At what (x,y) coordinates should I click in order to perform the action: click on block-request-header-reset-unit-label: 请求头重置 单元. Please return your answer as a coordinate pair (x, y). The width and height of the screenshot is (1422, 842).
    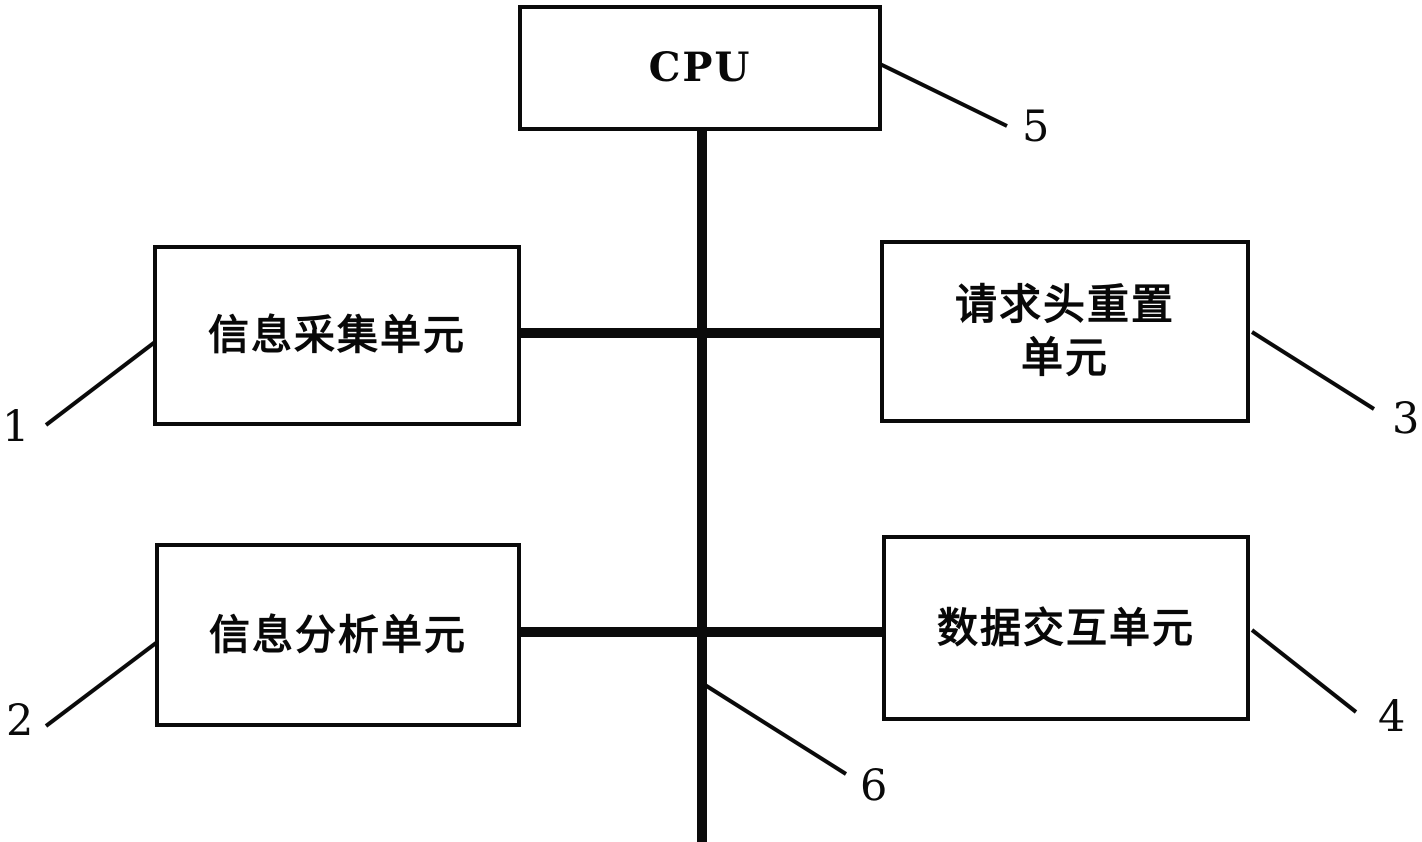
    Looking at the image, I should click on (1064, 331).